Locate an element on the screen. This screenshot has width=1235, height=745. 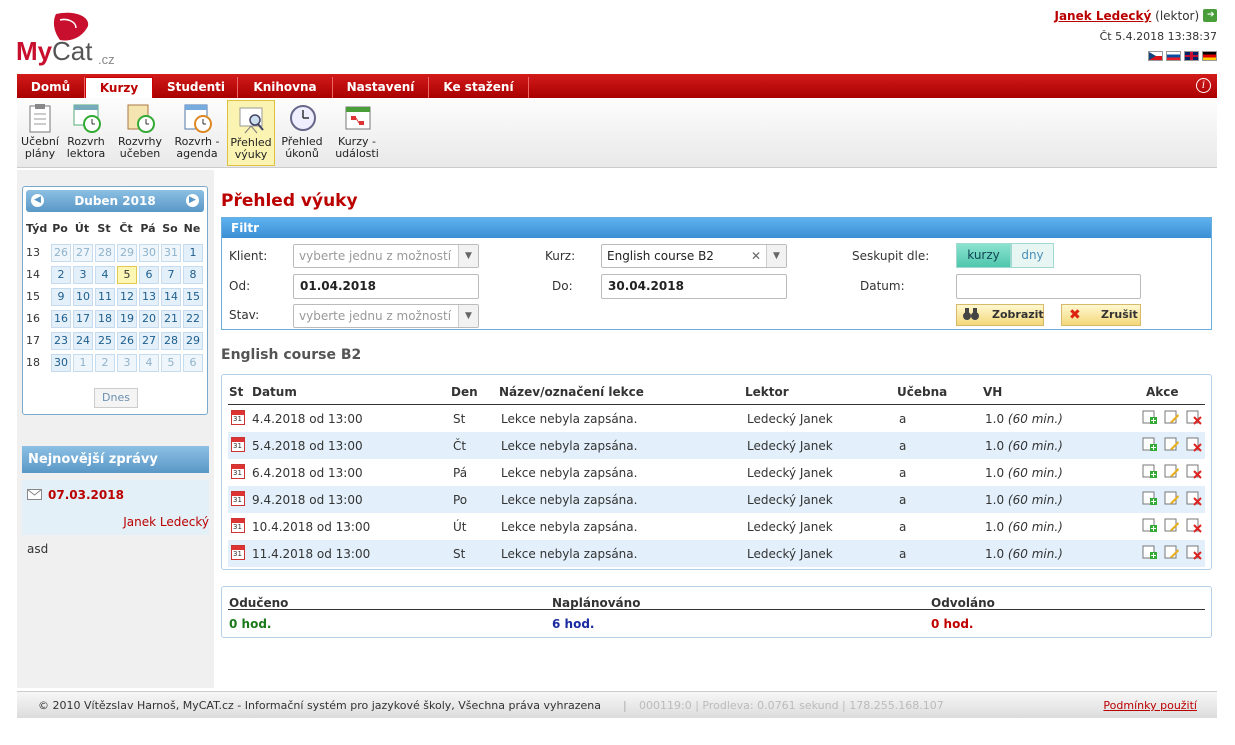
tool-rozvrhy-uceben: Rozvrhy učeben is located at coordinates (140, 133).